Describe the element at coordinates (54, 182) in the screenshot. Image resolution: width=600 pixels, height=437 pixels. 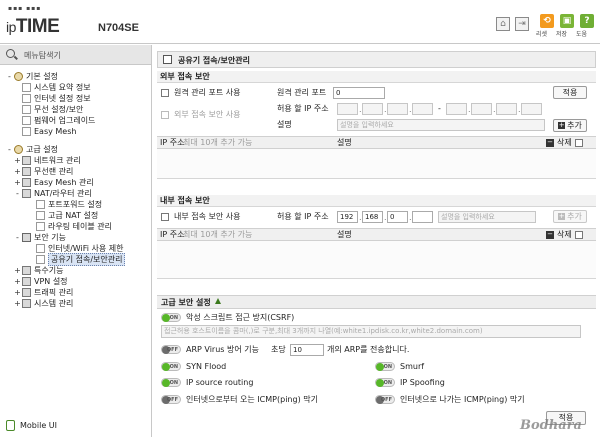
I see `sidebar-item: + Easy Mesh 관리` at that location.